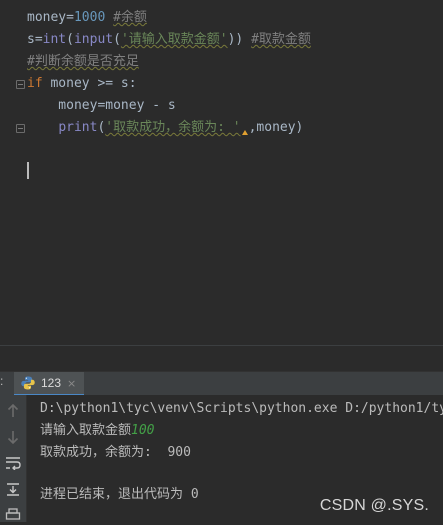 Image resolution: width=443 pixels, height=525 pixels. I want to click on run-panel-header: : 123 ×, so click(221, 383).